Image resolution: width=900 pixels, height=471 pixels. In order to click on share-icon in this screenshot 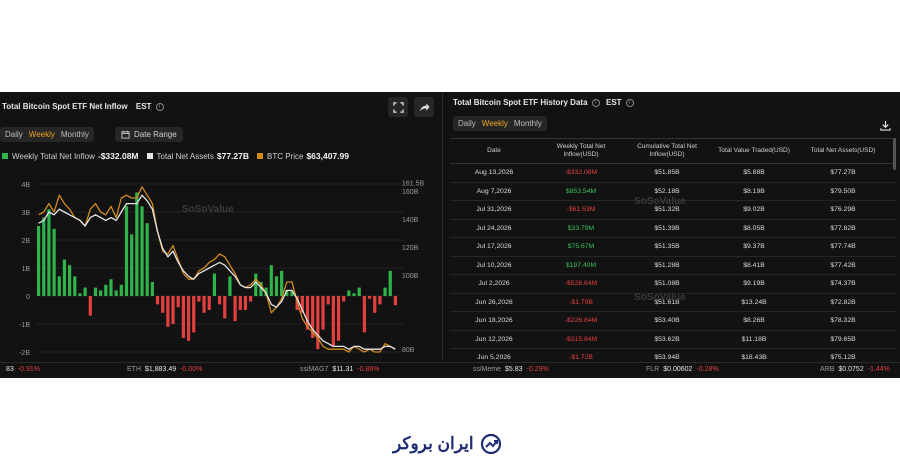, I will do `click(424, 107)`.